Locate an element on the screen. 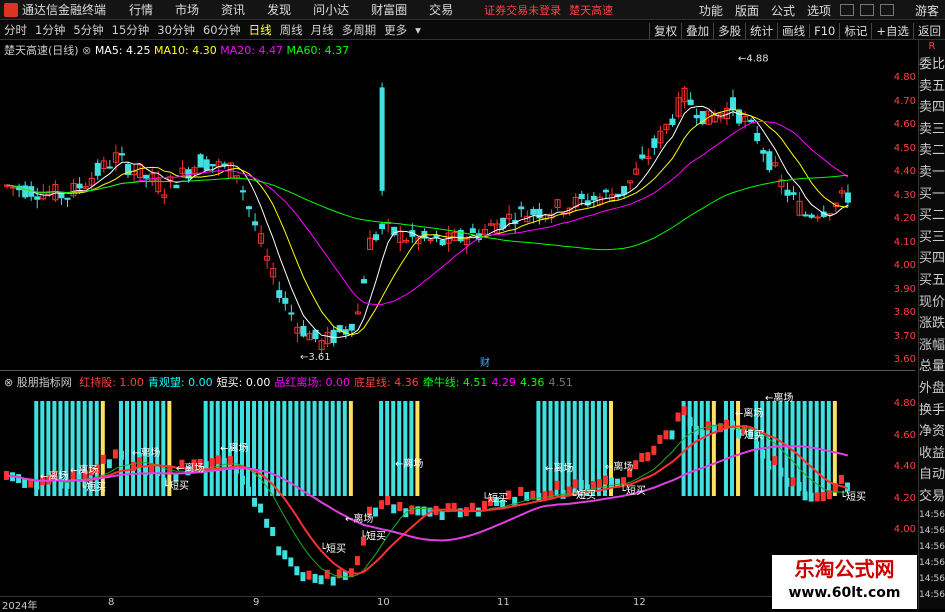  indicator-tick: 4.80 is located at coordinates (904, 403).